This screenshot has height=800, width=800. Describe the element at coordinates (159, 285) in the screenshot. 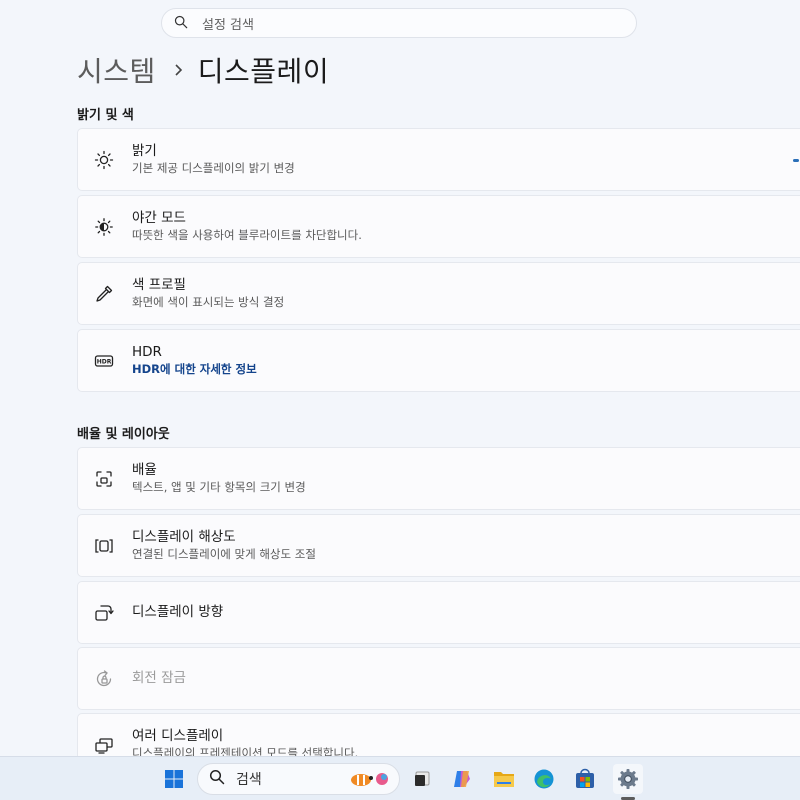

I see `card-title: 색 프로필` at that location.